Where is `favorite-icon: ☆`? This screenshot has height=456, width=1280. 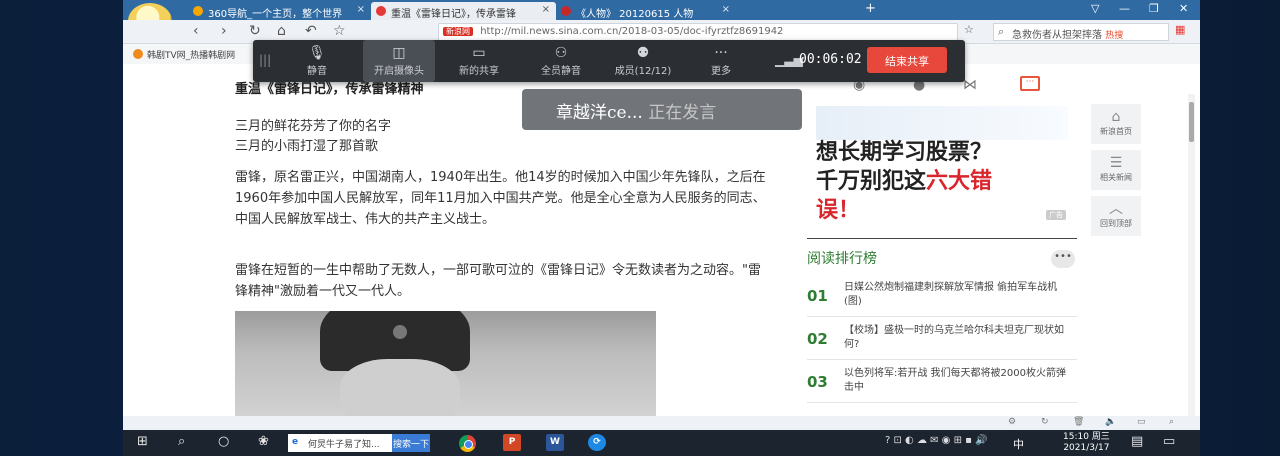
favorite-icon: ☆ is located at coordinates (969, 29).